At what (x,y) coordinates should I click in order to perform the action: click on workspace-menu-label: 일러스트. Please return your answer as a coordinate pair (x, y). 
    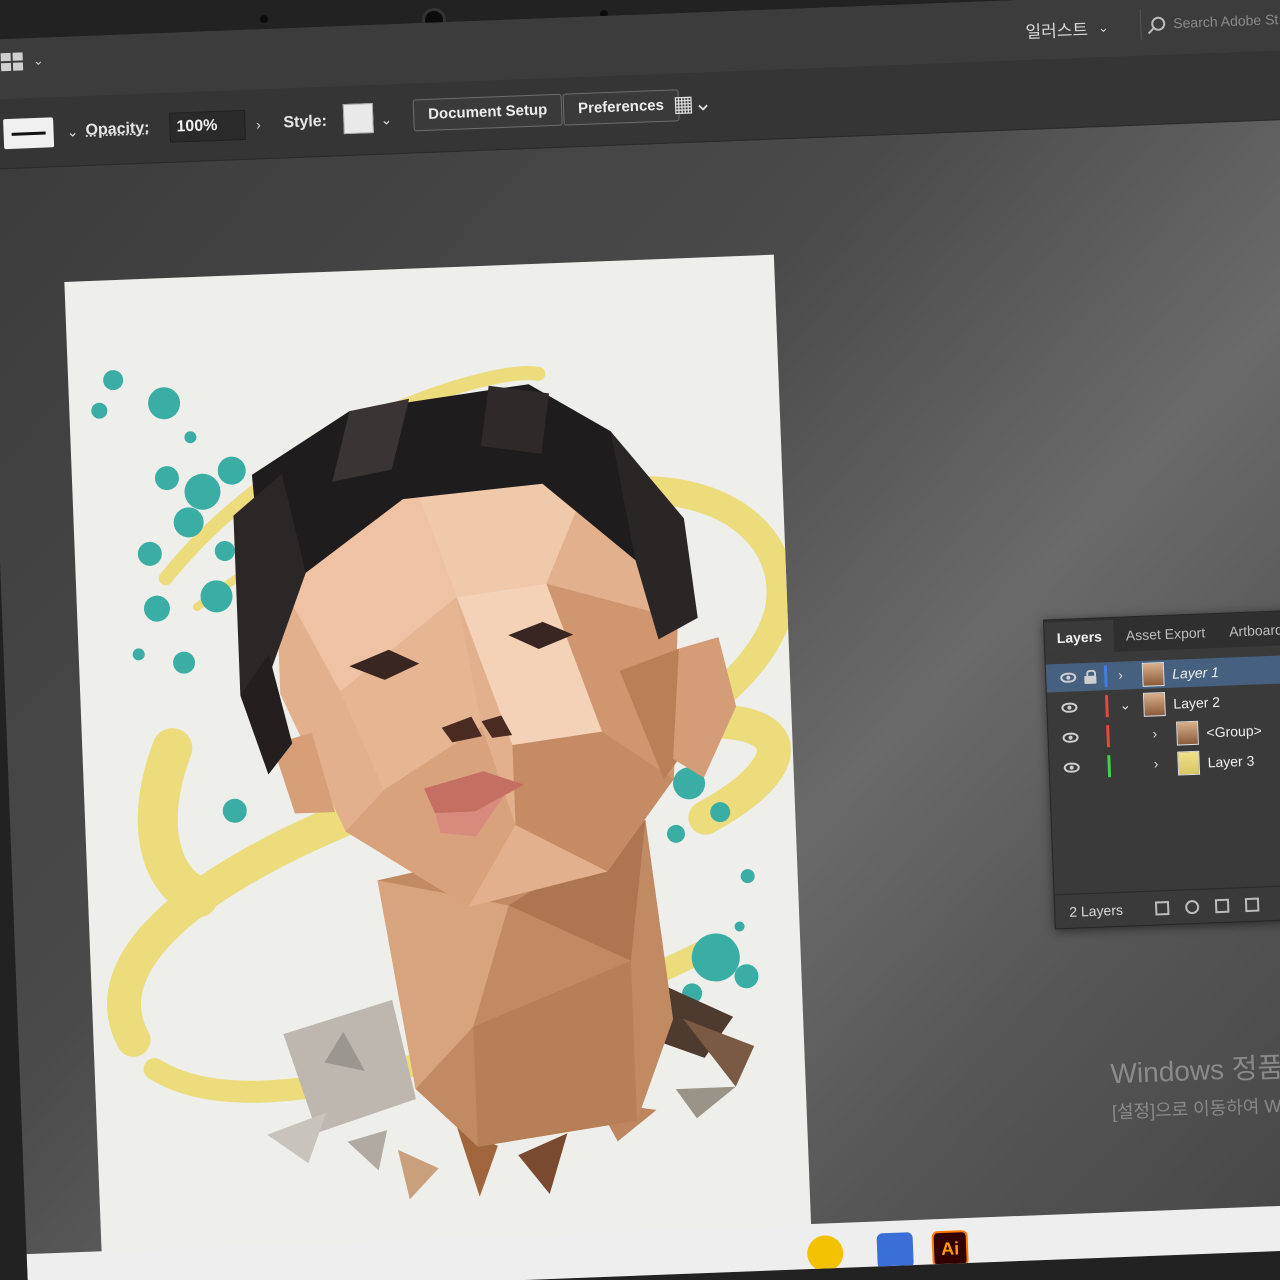
    Looking at the image, I should click on (1057, 31).